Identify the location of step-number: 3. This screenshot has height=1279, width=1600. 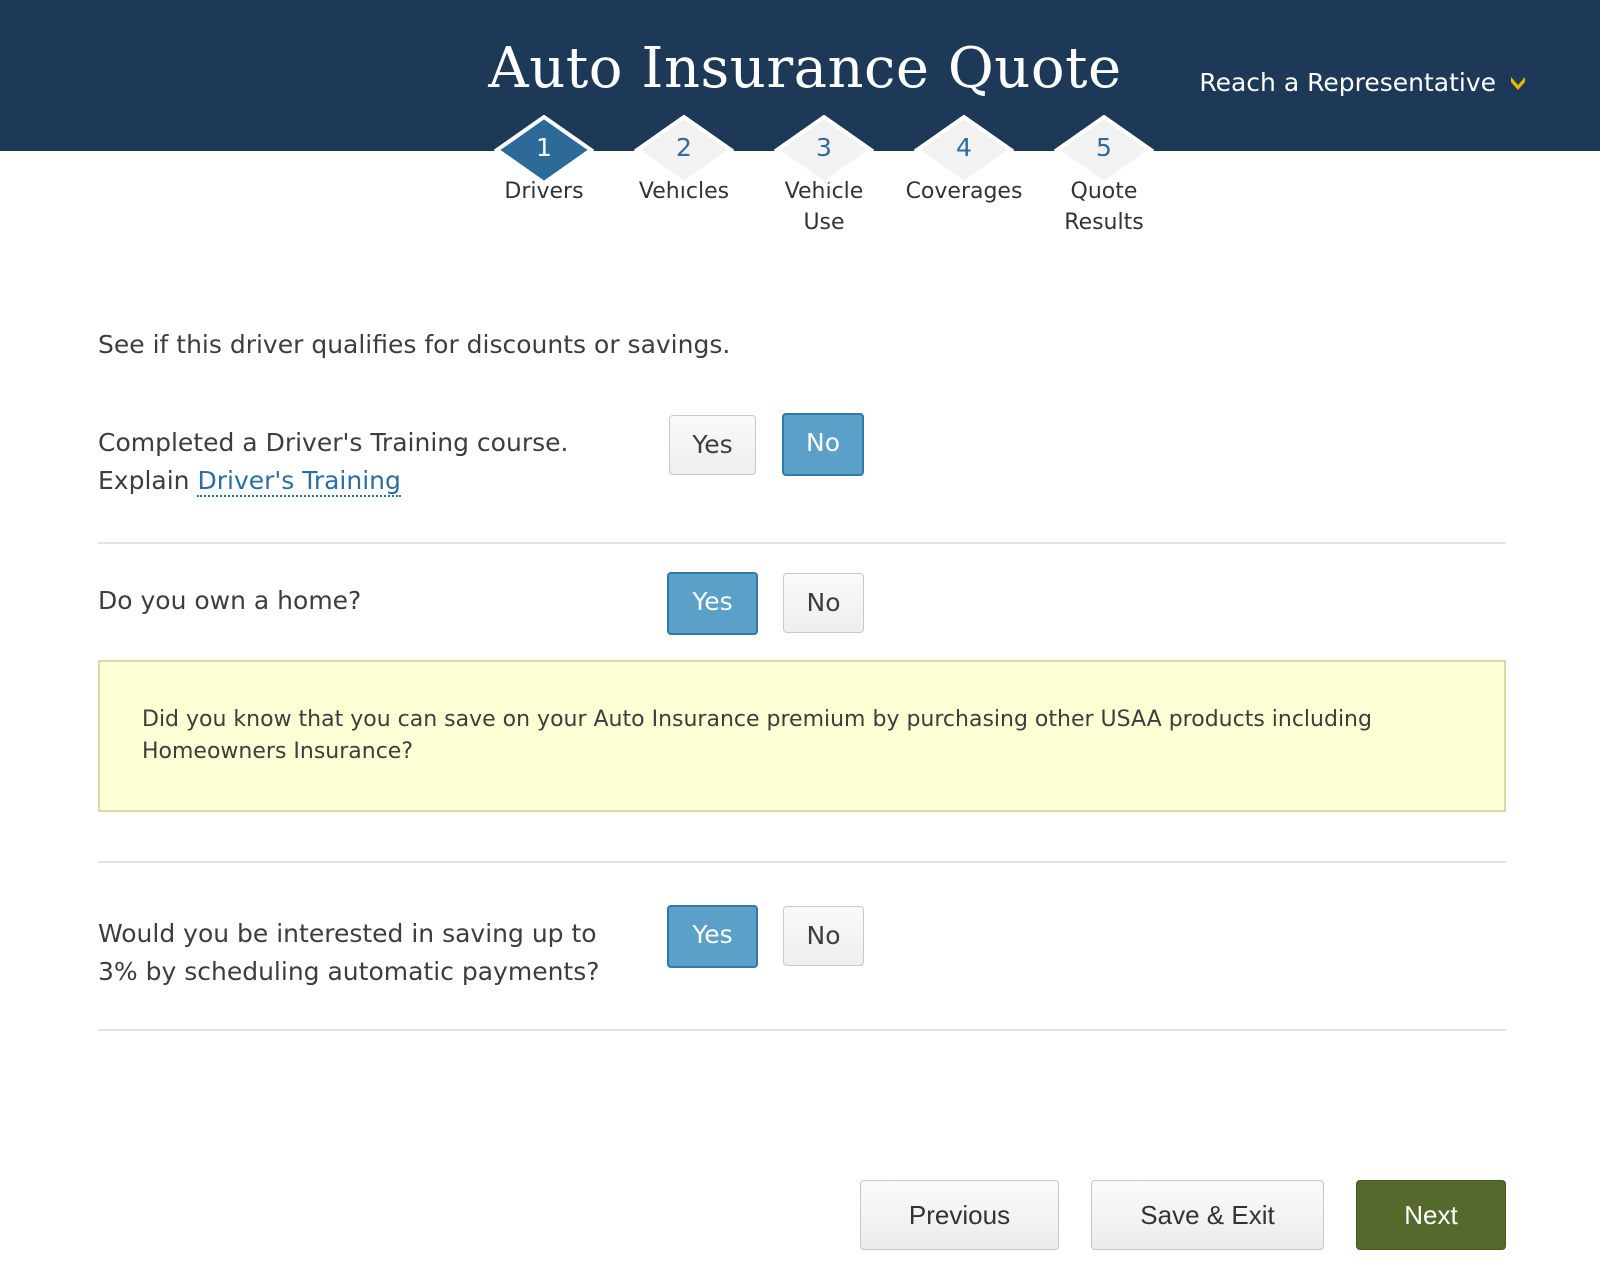
(824, 147).